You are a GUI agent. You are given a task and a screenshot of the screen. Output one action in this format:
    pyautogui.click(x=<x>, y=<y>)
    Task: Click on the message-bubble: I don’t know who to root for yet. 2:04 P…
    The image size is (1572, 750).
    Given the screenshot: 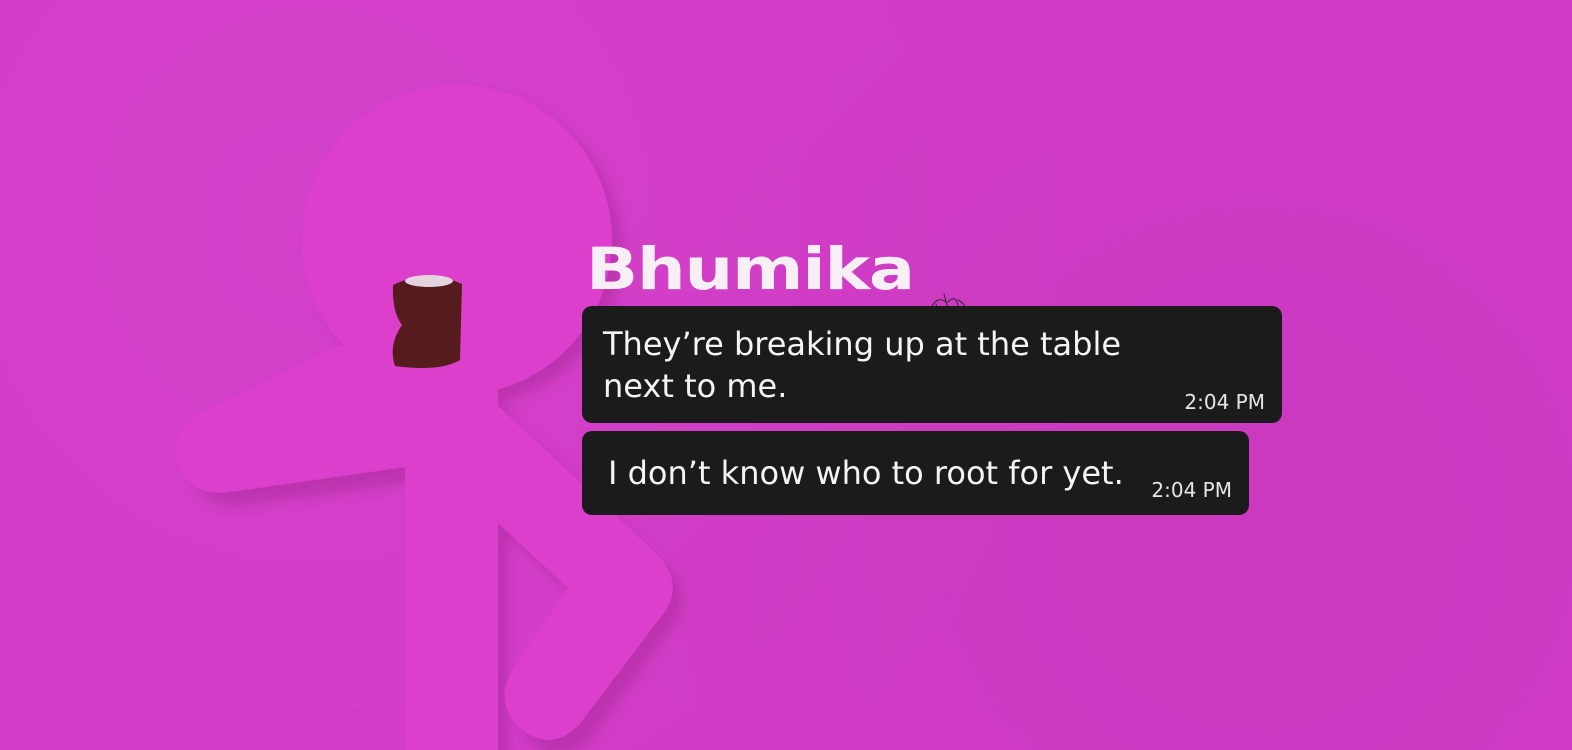 What is the action you would take?
    pyautogui.click(x=915, y=473)
    